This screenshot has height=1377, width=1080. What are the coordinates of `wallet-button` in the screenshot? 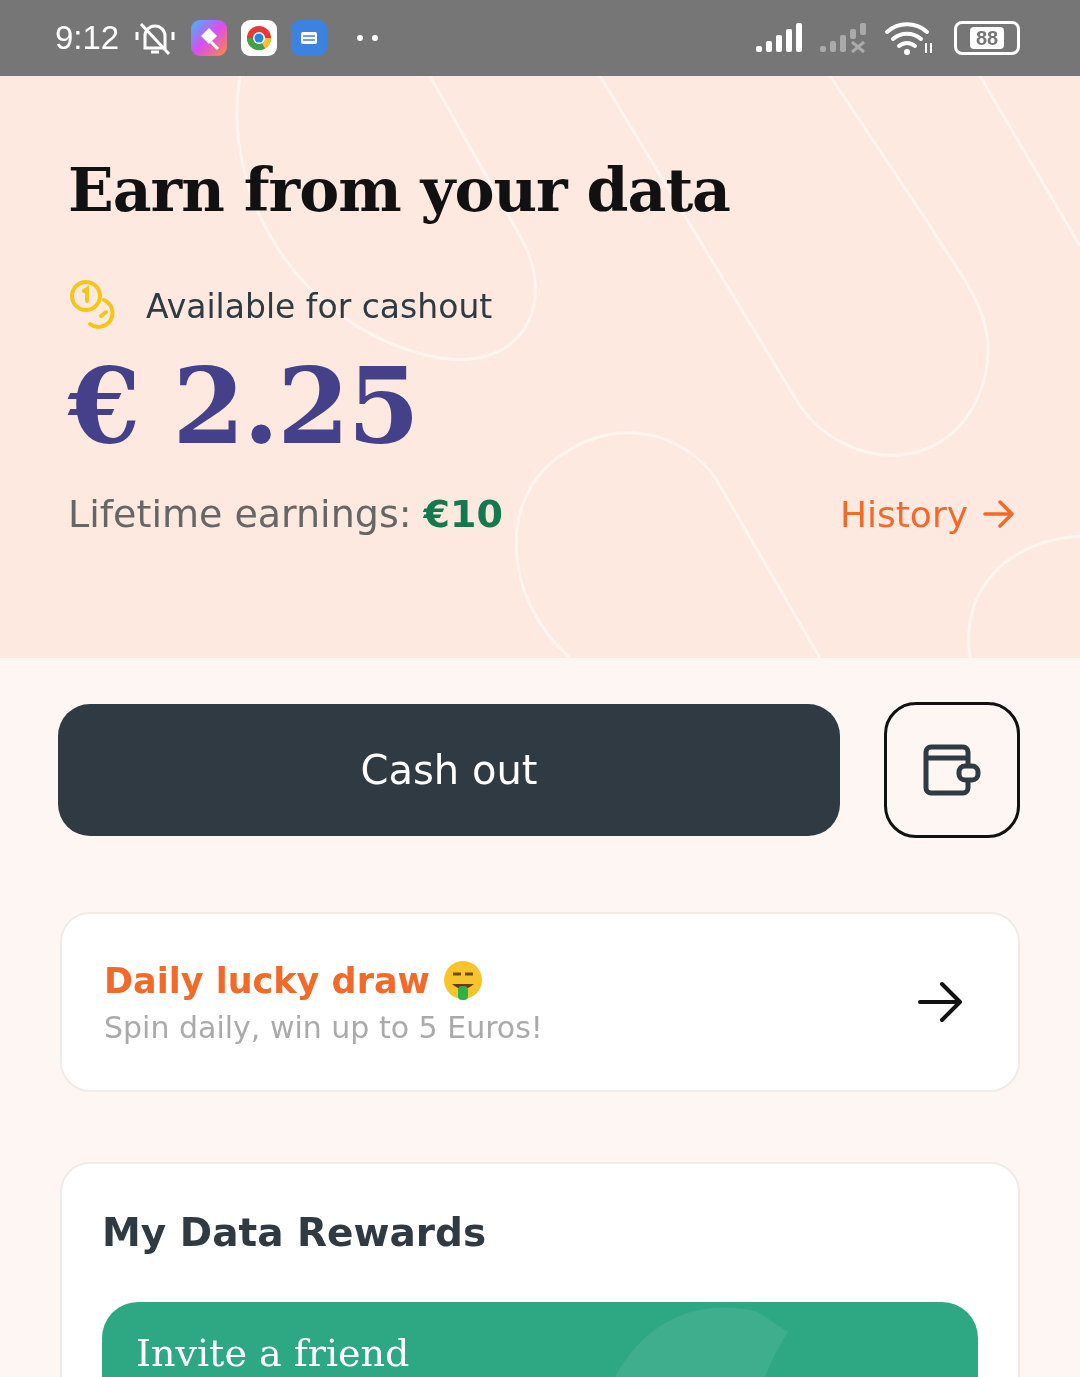 It's located at (952, 770).